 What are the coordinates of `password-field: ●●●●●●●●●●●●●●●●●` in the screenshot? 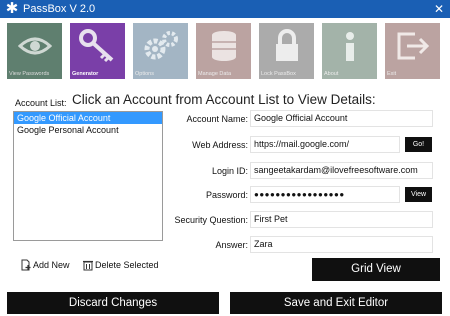 It's located at (325, 194).